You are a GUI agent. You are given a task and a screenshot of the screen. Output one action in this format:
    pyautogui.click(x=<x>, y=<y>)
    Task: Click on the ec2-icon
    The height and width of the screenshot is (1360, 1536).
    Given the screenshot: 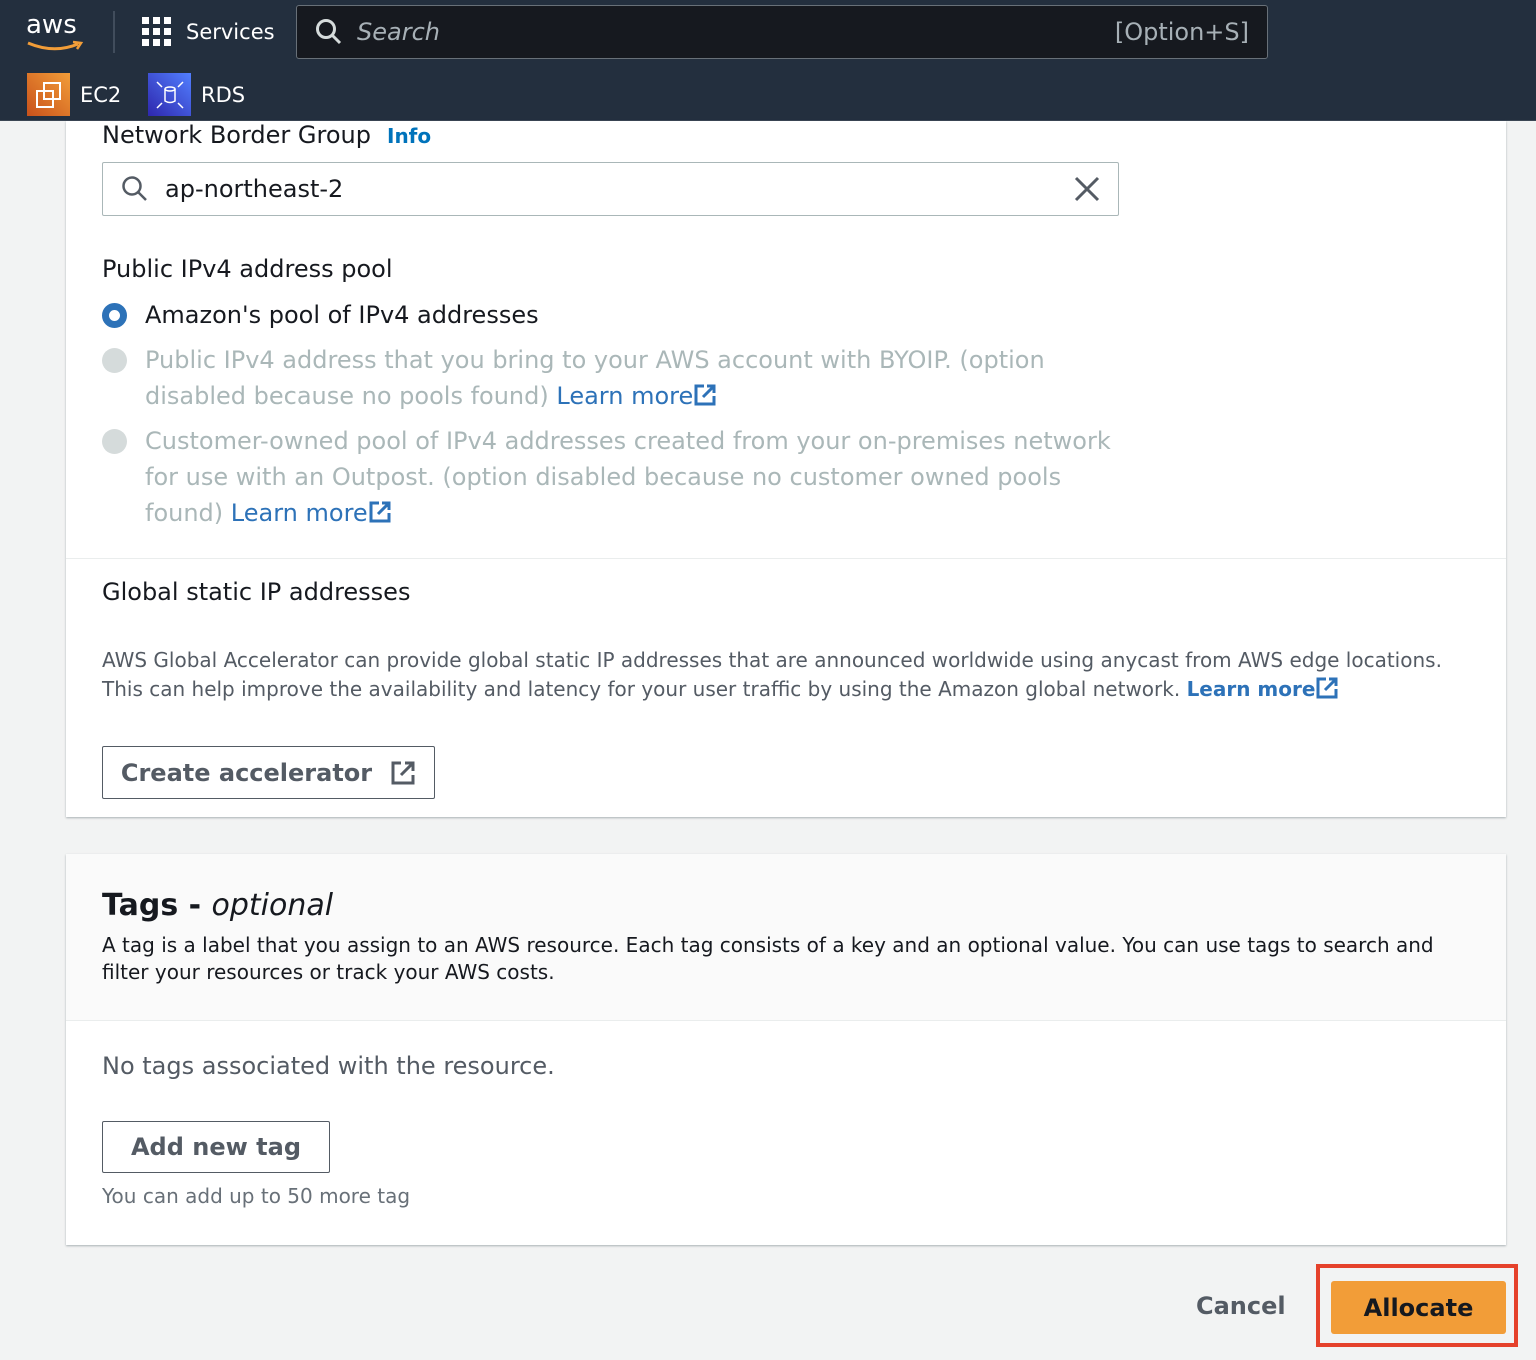 What is the action you would take?
    pyautogui.click(x=48, y=94)
    